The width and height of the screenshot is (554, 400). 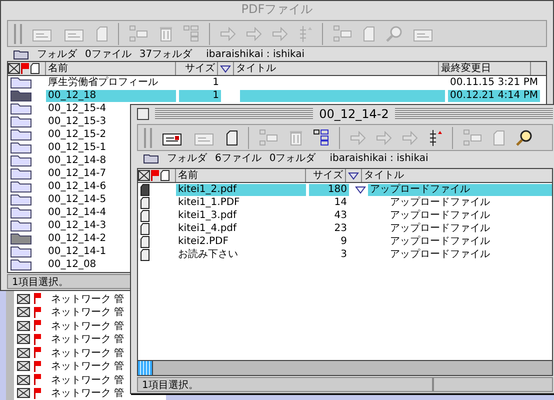 I want to click on size-cell: 14, so click(x=340, y=202).